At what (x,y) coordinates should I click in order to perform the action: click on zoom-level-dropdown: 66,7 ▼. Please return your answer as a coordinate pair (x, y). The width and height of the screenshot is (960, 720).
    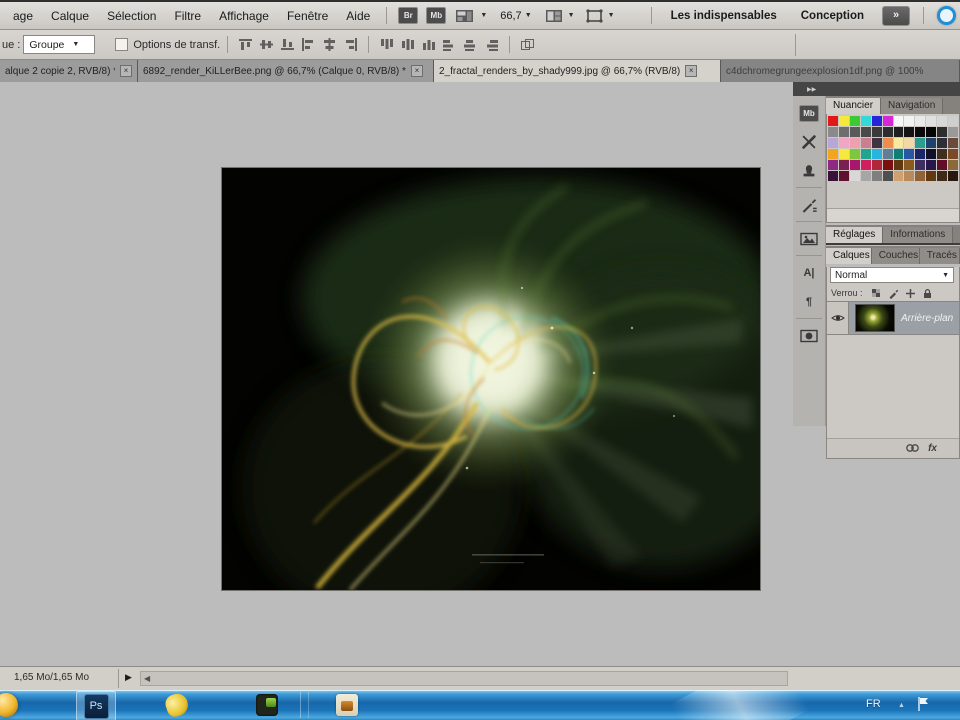
    Looking at the image, I should click on (515, 16).